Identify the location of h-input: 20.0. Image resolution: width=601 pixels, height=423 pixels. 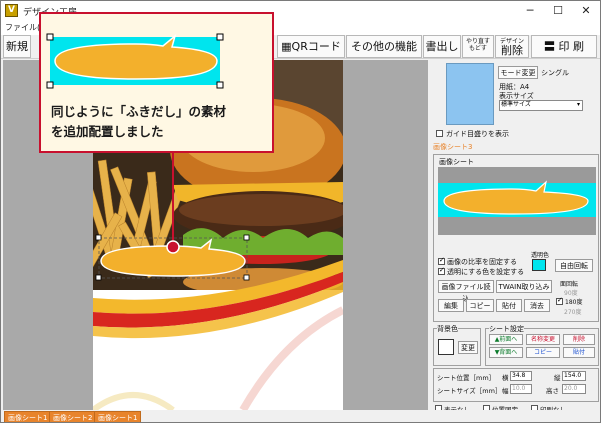
(574, 389).